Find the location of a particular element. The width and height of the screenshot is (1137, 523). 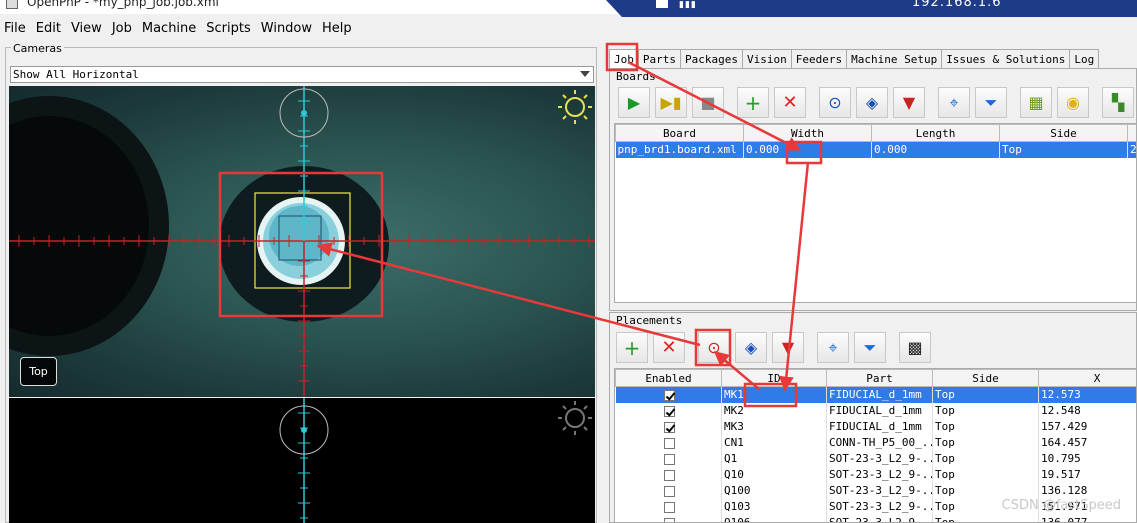

capture-camera-button: ◈ is located at coordinates (872, 102).